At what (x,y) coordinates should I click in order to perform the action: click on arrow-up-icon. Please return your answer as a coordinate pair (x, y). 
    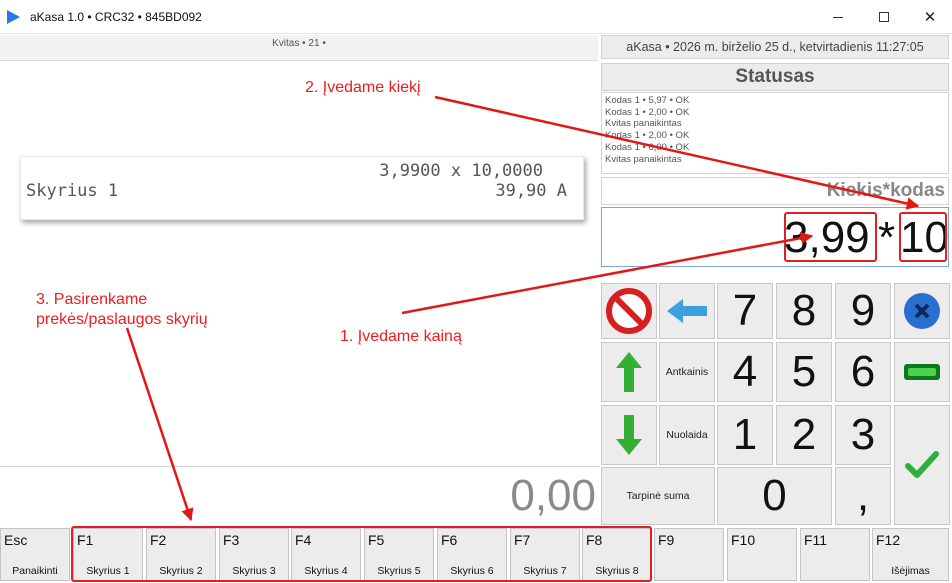
    Looking at the image, I should click on (629, 372).